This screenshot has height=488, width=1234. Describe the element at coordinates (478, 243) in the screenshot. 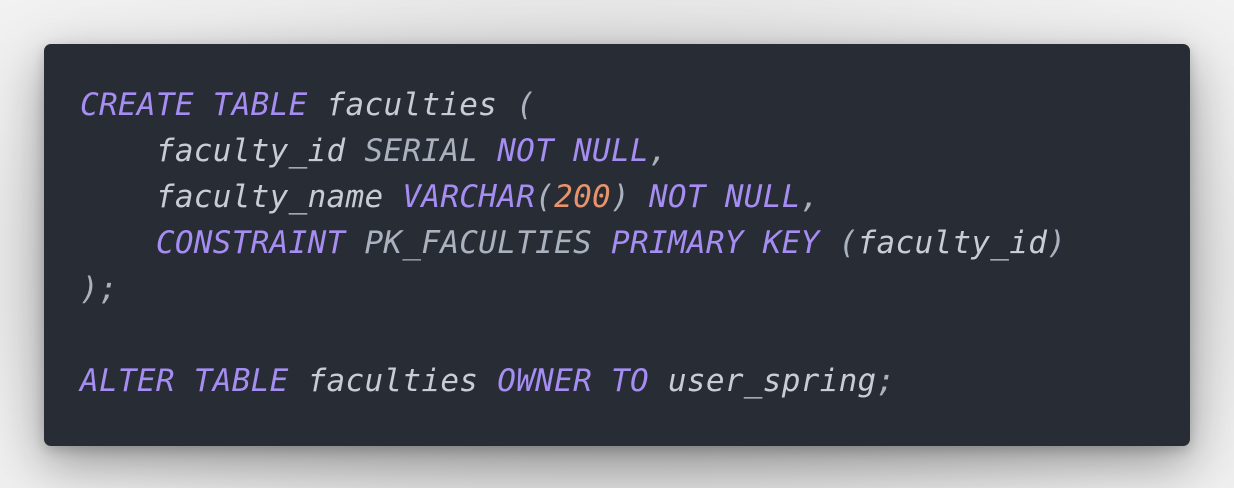

I see `code-token-plain: PK_FACULTIES` at that location.